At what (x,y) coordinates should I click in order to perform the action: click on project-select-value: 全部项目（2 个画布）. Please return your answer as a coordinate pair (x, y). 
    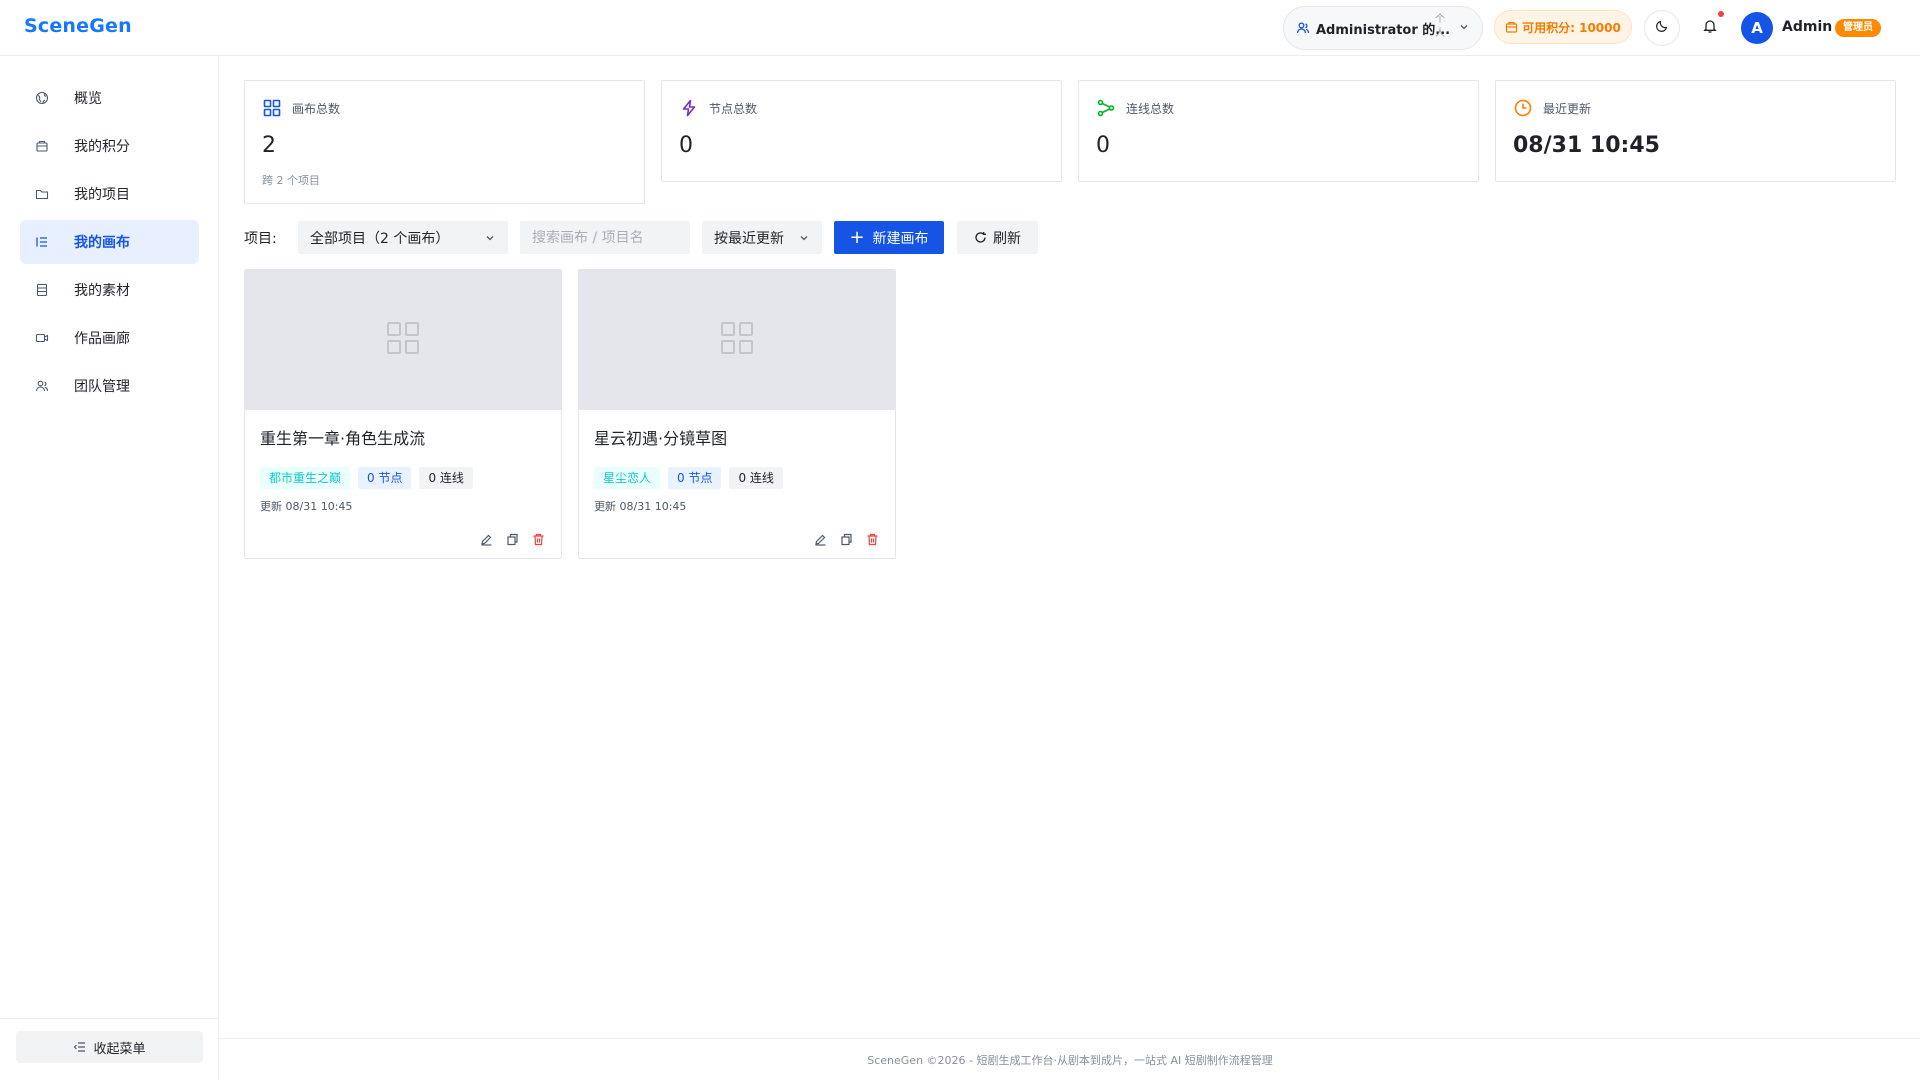
    Looking at the image, I should click on (380, 238).